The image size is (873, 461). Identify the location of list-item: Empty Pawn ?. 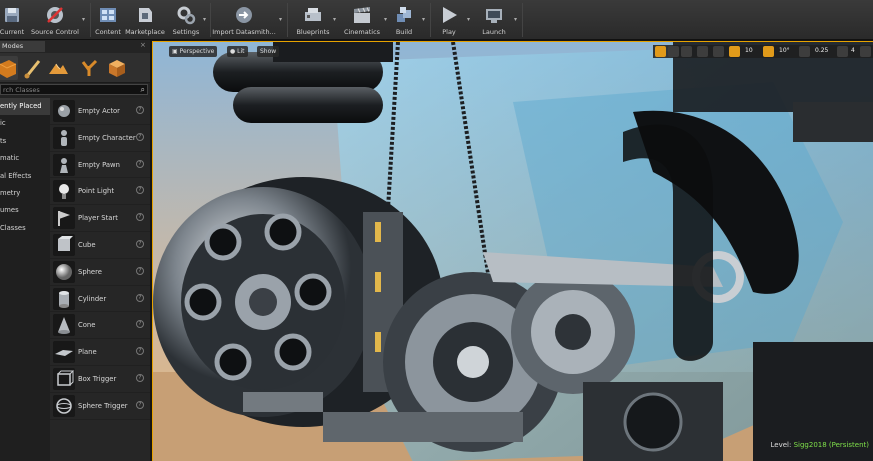
(100, 165).